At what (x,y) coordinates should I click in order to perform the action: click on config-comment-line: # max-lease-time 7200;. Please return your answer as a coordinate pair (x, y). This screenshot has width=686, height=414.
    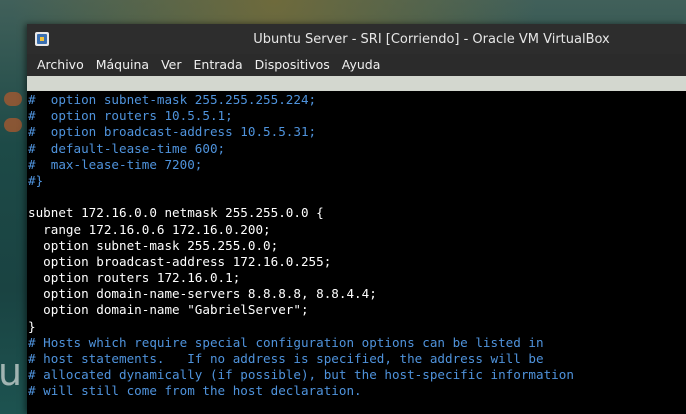
    Looking at the image, I should click on (115, 164).